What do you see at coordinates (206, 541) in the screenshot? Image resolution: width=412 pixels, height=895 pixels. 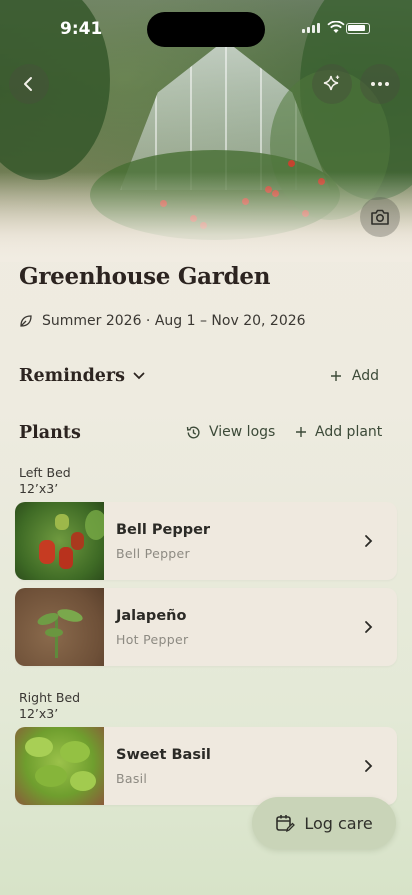 I see `plant-card-bell-pepper: Bell Pepper Bell Pepper` at bounding box center [206, 541].